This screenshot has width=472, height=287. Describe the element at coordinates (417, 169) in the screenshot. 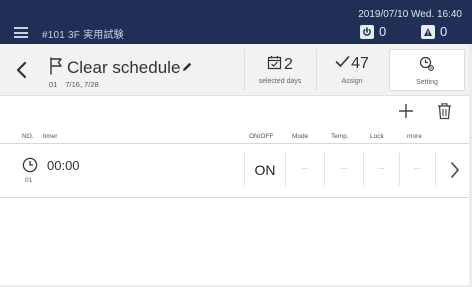

I see `row-more-cell: ---` at that location.